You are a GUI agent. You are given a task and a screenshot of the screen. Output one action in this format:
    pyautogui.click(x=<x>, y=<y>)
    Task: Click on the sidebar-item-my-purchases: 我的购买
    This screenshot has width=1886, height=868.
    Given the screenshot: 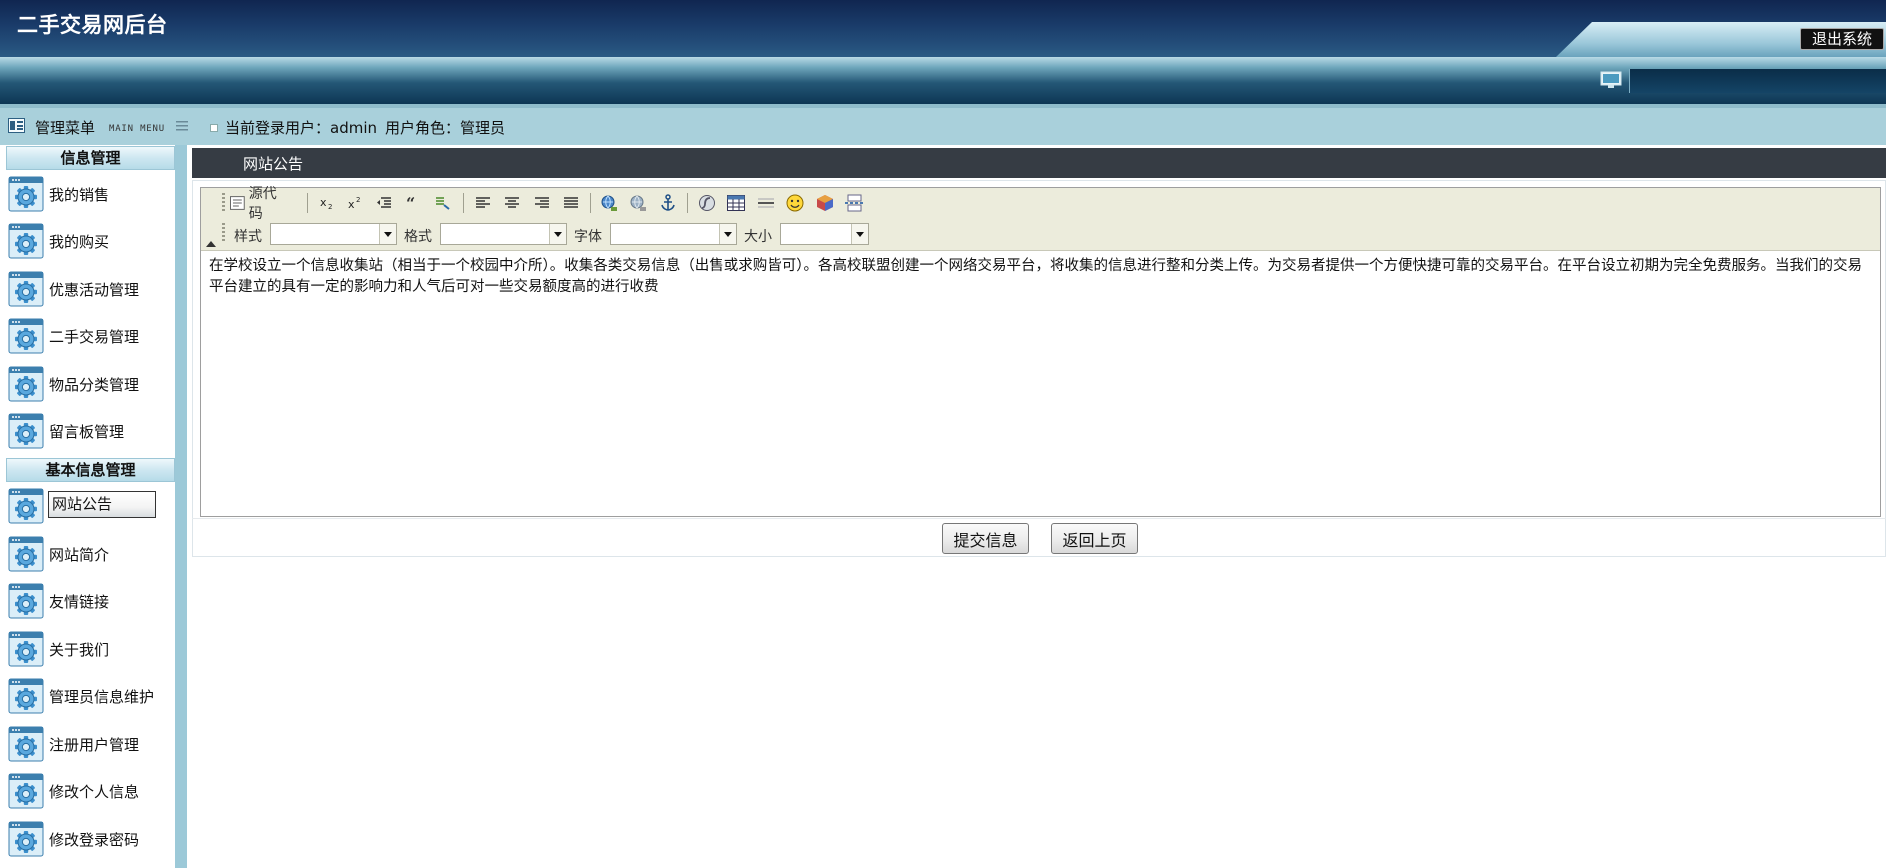 What is the action you would take?
    pyautogui.click(x=90, y=241)
    